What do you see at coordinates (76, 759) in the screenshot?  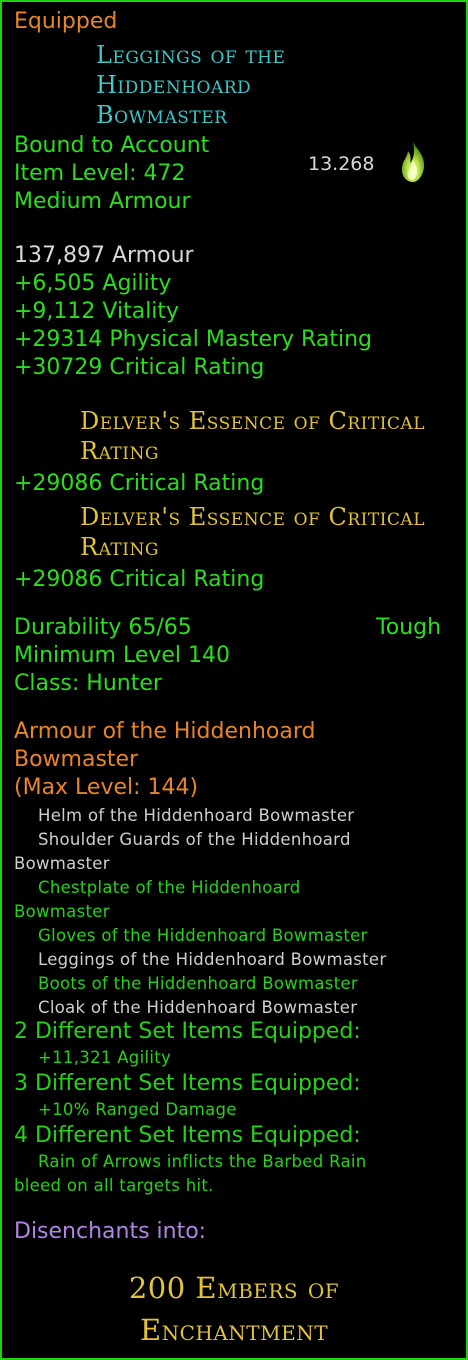 I see `set-name-line-2: Bowmaster` at bounding box center [76, 759].